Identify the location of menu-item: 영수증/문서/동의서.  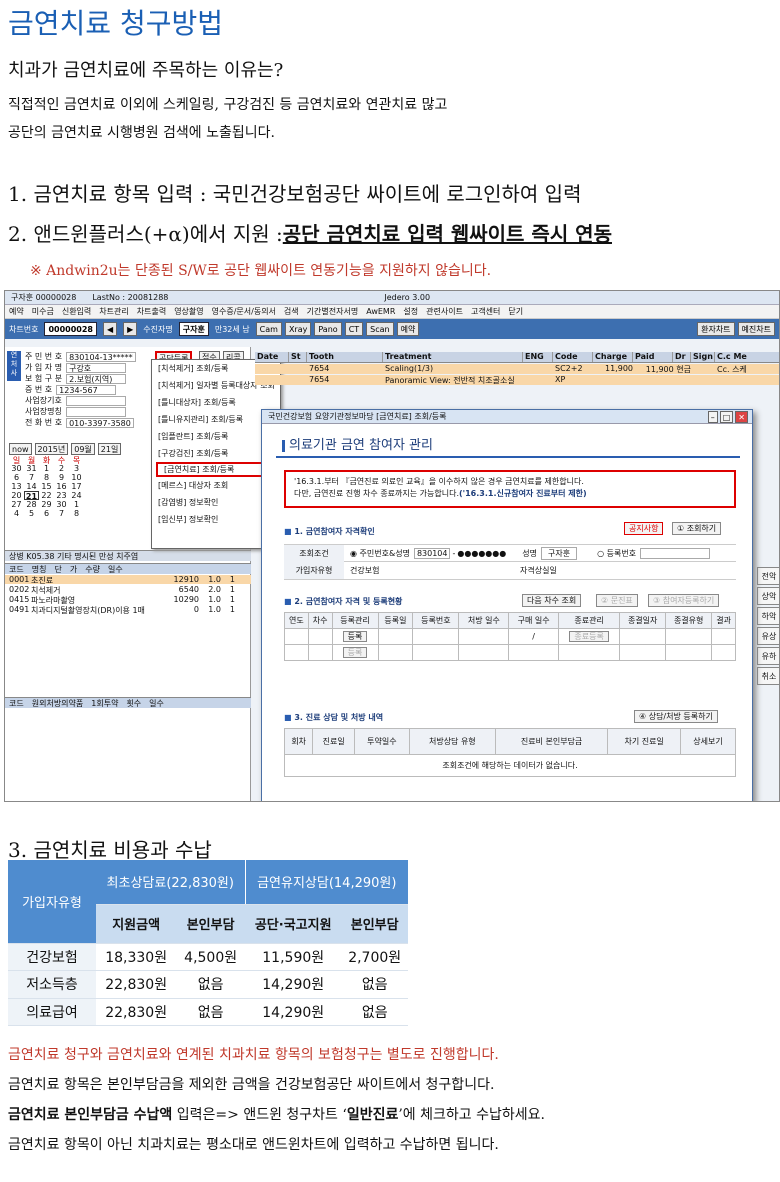
(244, 311).